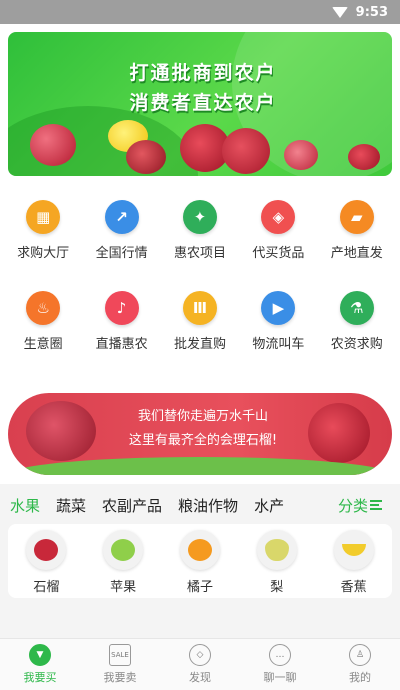  What do you see at coordinates (353, 549) in the screenshot?
I see `banana-icon` at bounding box center [353, 549].